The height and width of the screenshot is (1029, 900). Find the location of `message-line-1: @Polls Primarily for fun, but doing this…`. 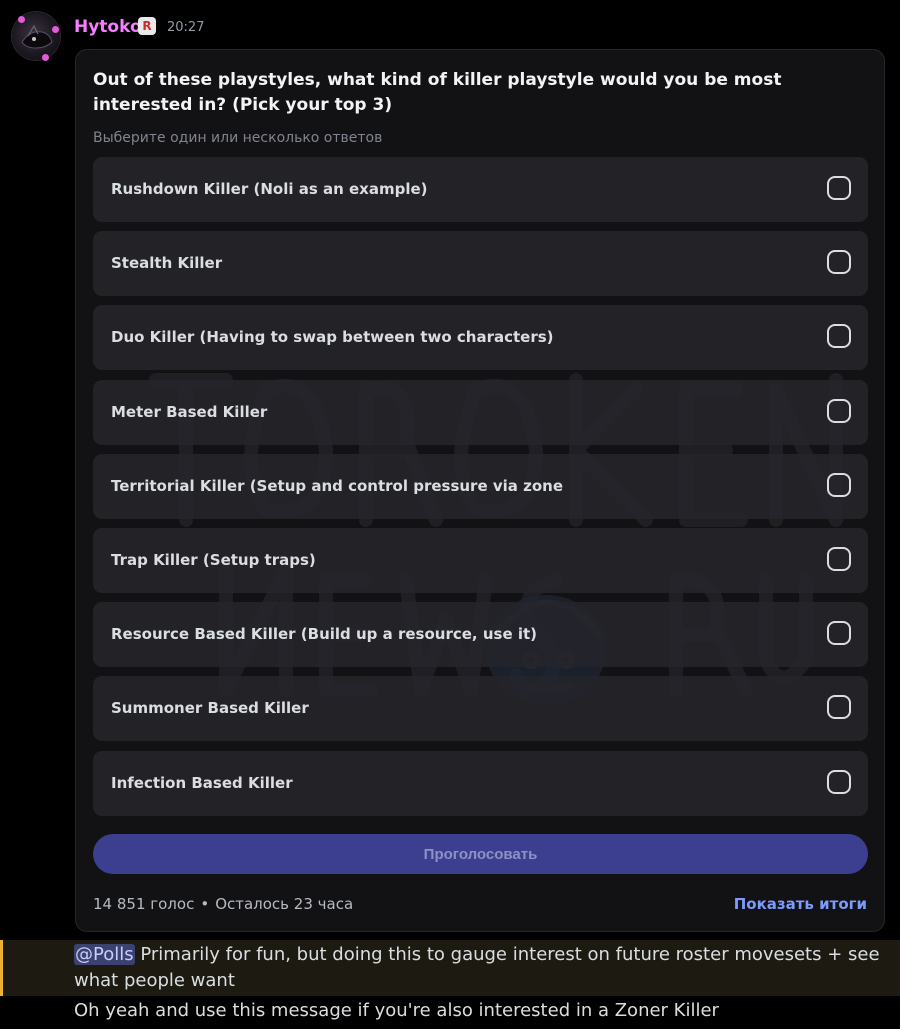

message-line-1: @Polls Primarily for fun, but doing this… is located at coordinates (482, 968).